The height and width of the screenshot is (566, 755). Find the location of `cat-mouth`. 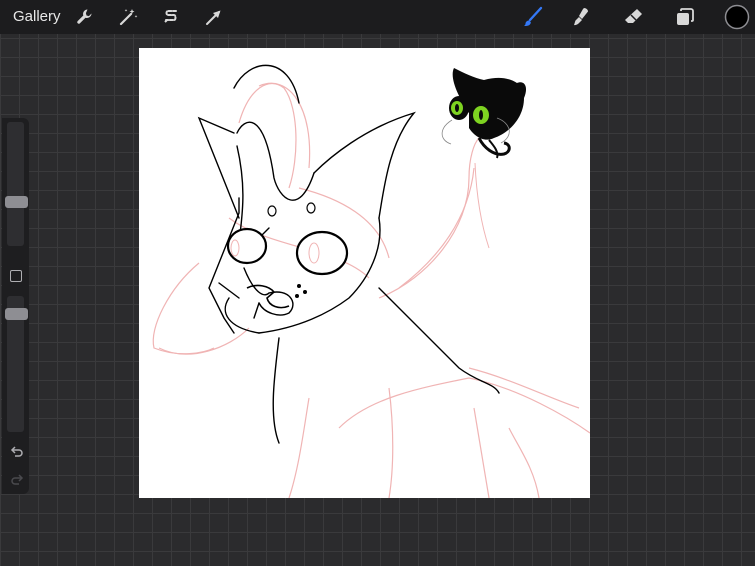

cat-mouth is located at coordinates (277, 296).